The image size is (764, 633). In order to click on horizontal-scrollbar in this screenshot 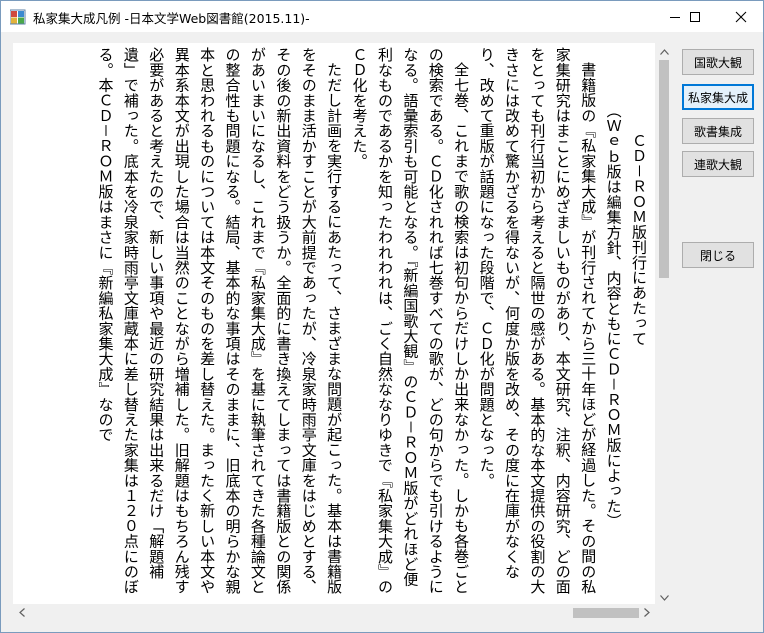, I will do `click(334, 612)`.